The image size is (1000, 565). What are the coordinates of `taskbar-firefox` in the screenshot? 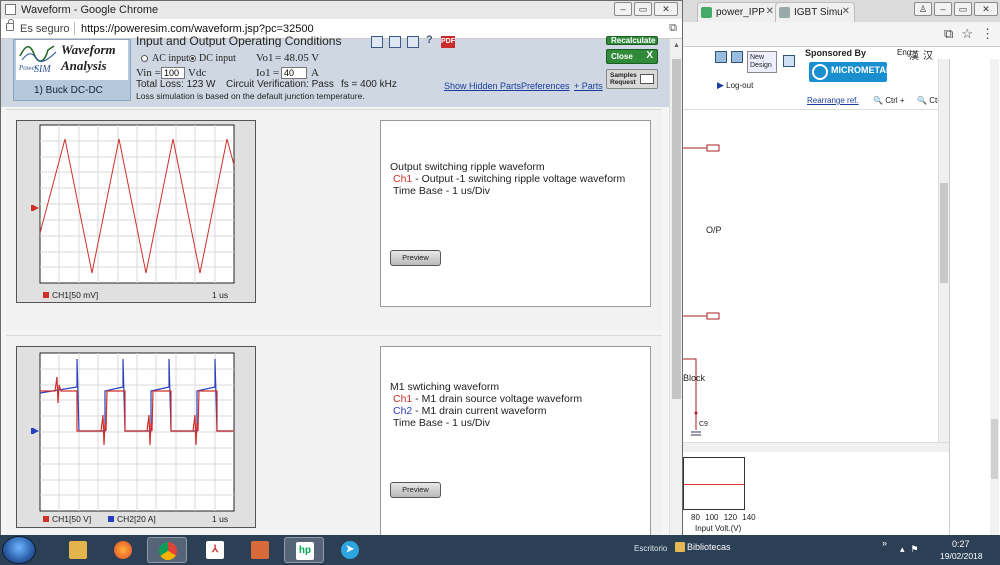 It's located at (123, 550).